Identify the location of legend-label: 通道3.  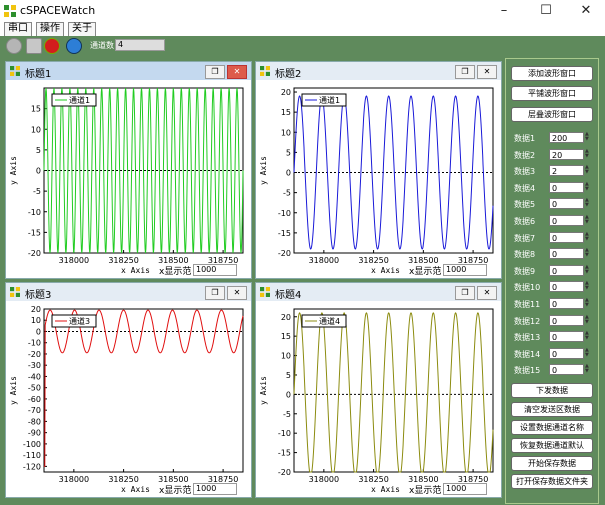
(79, 321).